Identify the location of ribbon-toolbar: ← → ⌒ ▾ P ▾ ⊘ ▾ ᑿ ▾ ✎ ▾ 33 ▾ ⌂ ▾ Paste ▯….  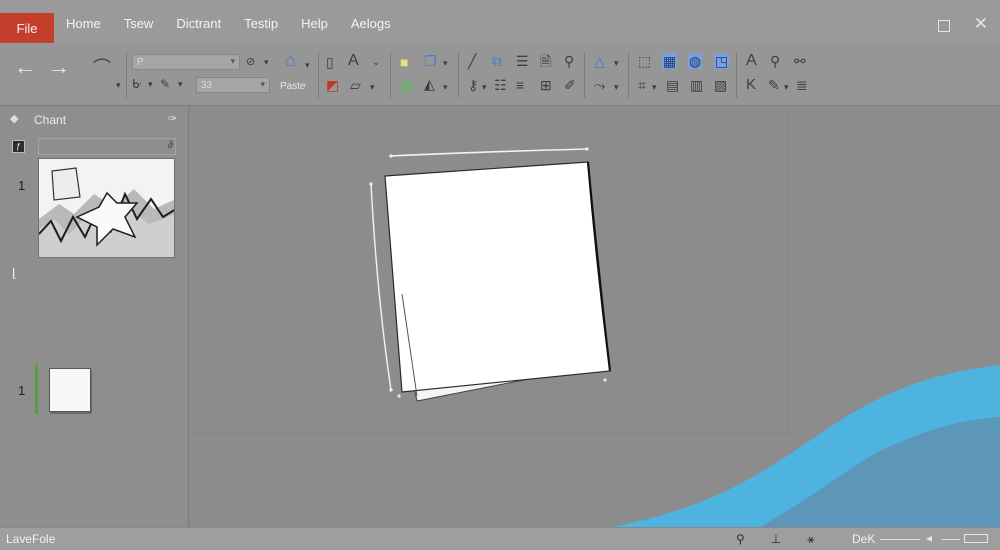
(500, 75).